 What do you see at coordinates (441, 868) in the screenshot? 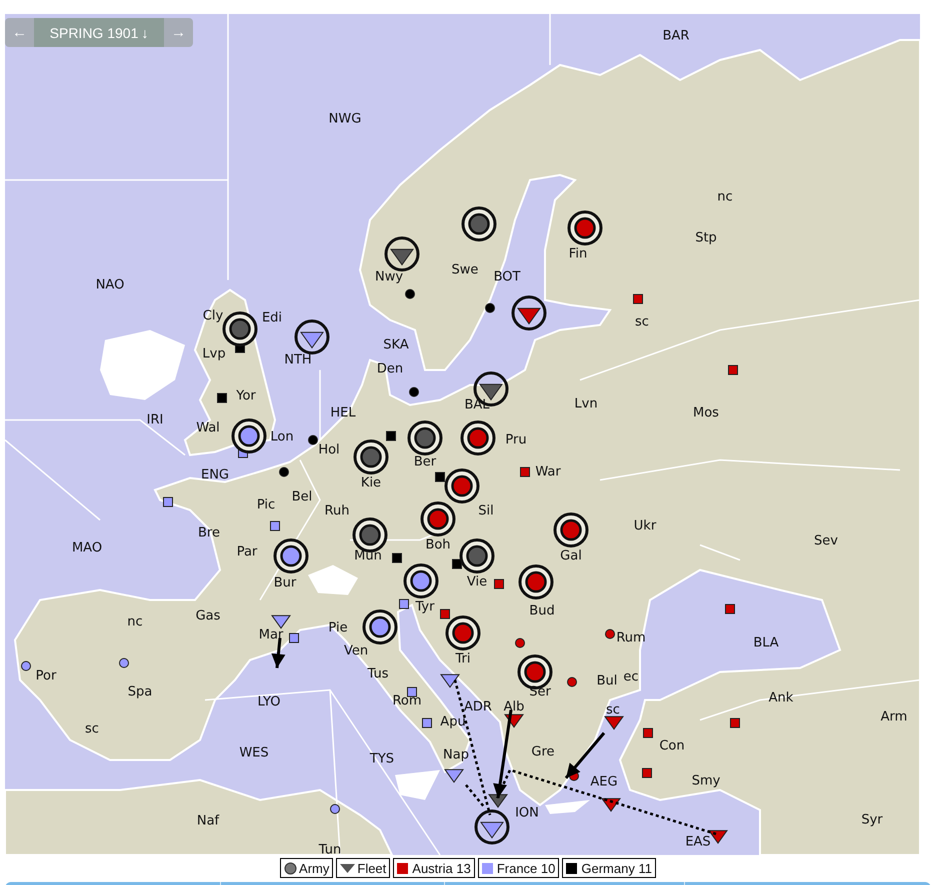
I see `legend-label: Austria 13` at bounding box center [441, 868].